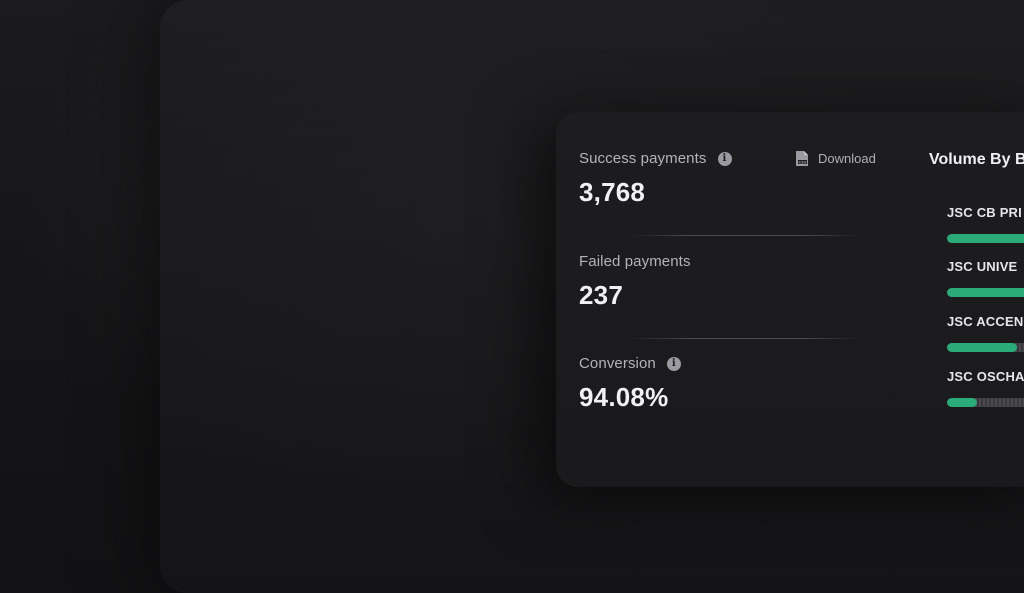  I want to click on bank-name: JSC ACCEN, so click(985, 321).